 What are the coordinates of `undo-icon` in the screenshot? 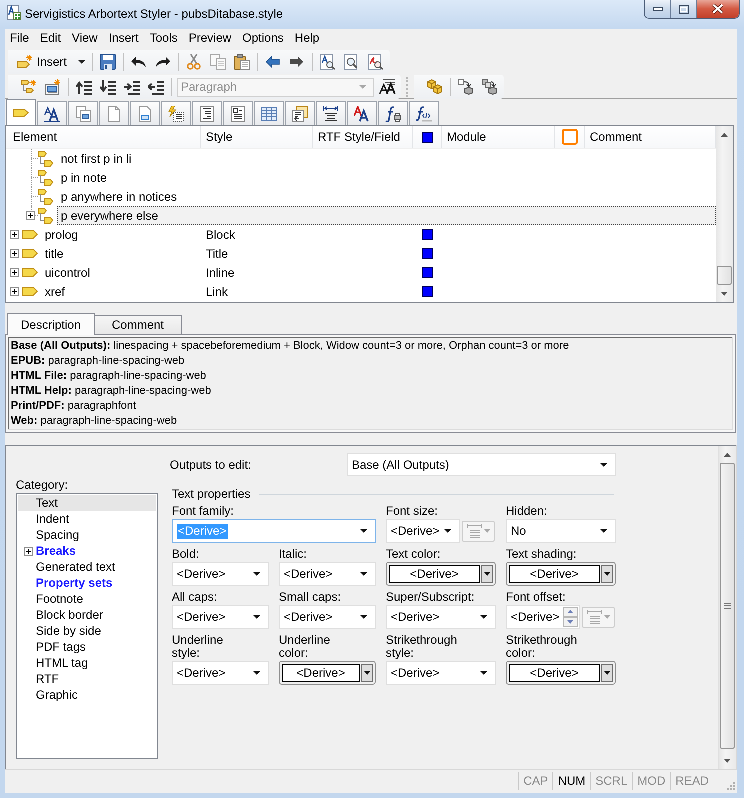 It's located at (139, 62).